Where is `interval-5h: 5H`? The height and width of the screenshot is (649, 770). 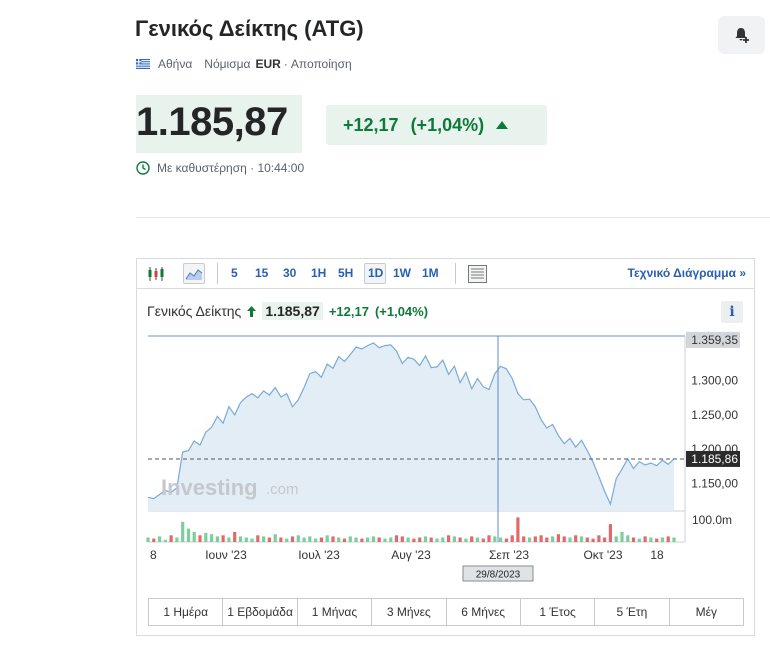
interval-5h: 5H is located at coordinates (345, 273).